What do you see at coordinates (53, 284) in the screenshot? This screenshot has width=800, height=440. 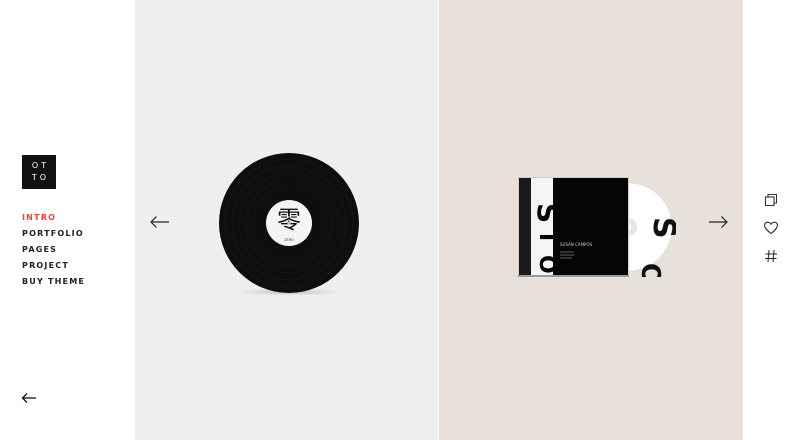 I see `nav-item-buy-theme: BUY THEME` at bounding box center [53, 284].